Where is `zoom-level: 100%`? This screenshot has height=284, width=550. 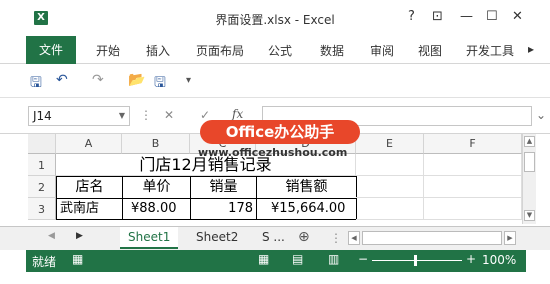 zoom-level: 100% is located at coordinates (499, 260).